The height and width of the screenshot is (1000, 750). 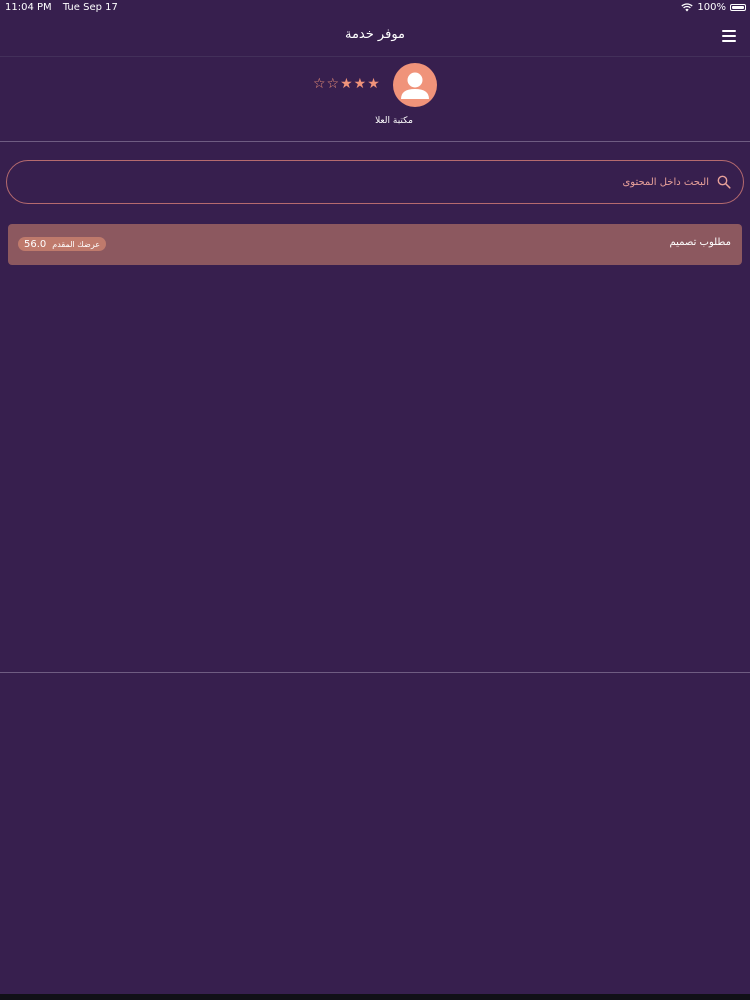 I want to click on battery-fill, so click(x=738, y=7).